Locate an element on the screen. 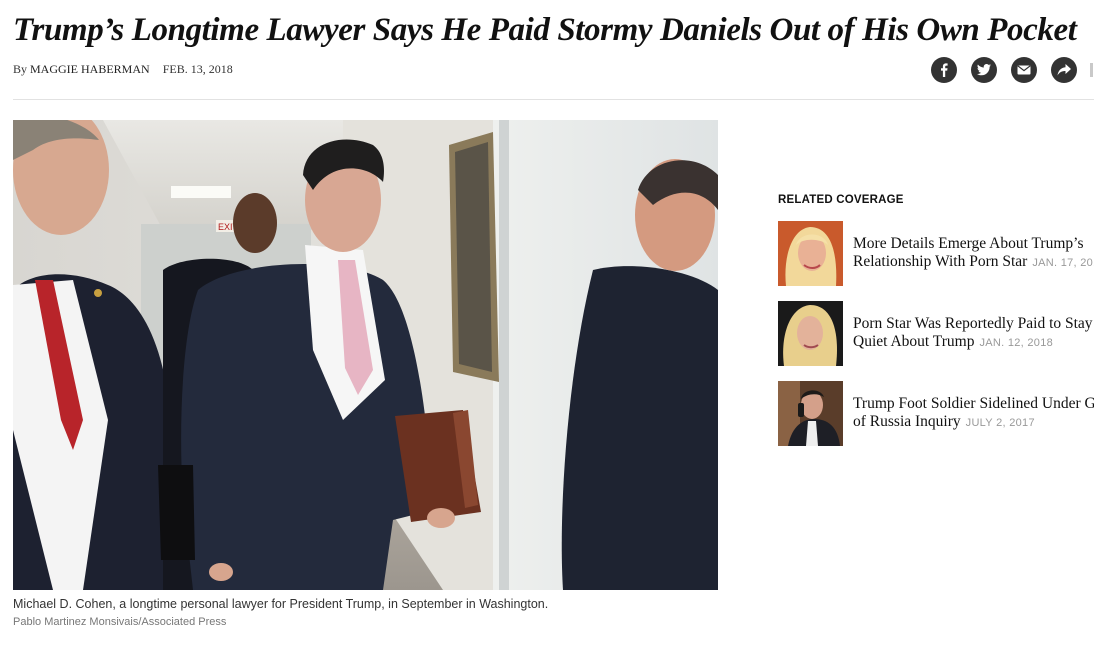  byline-prefix: By is located at coordinates (20, 69).